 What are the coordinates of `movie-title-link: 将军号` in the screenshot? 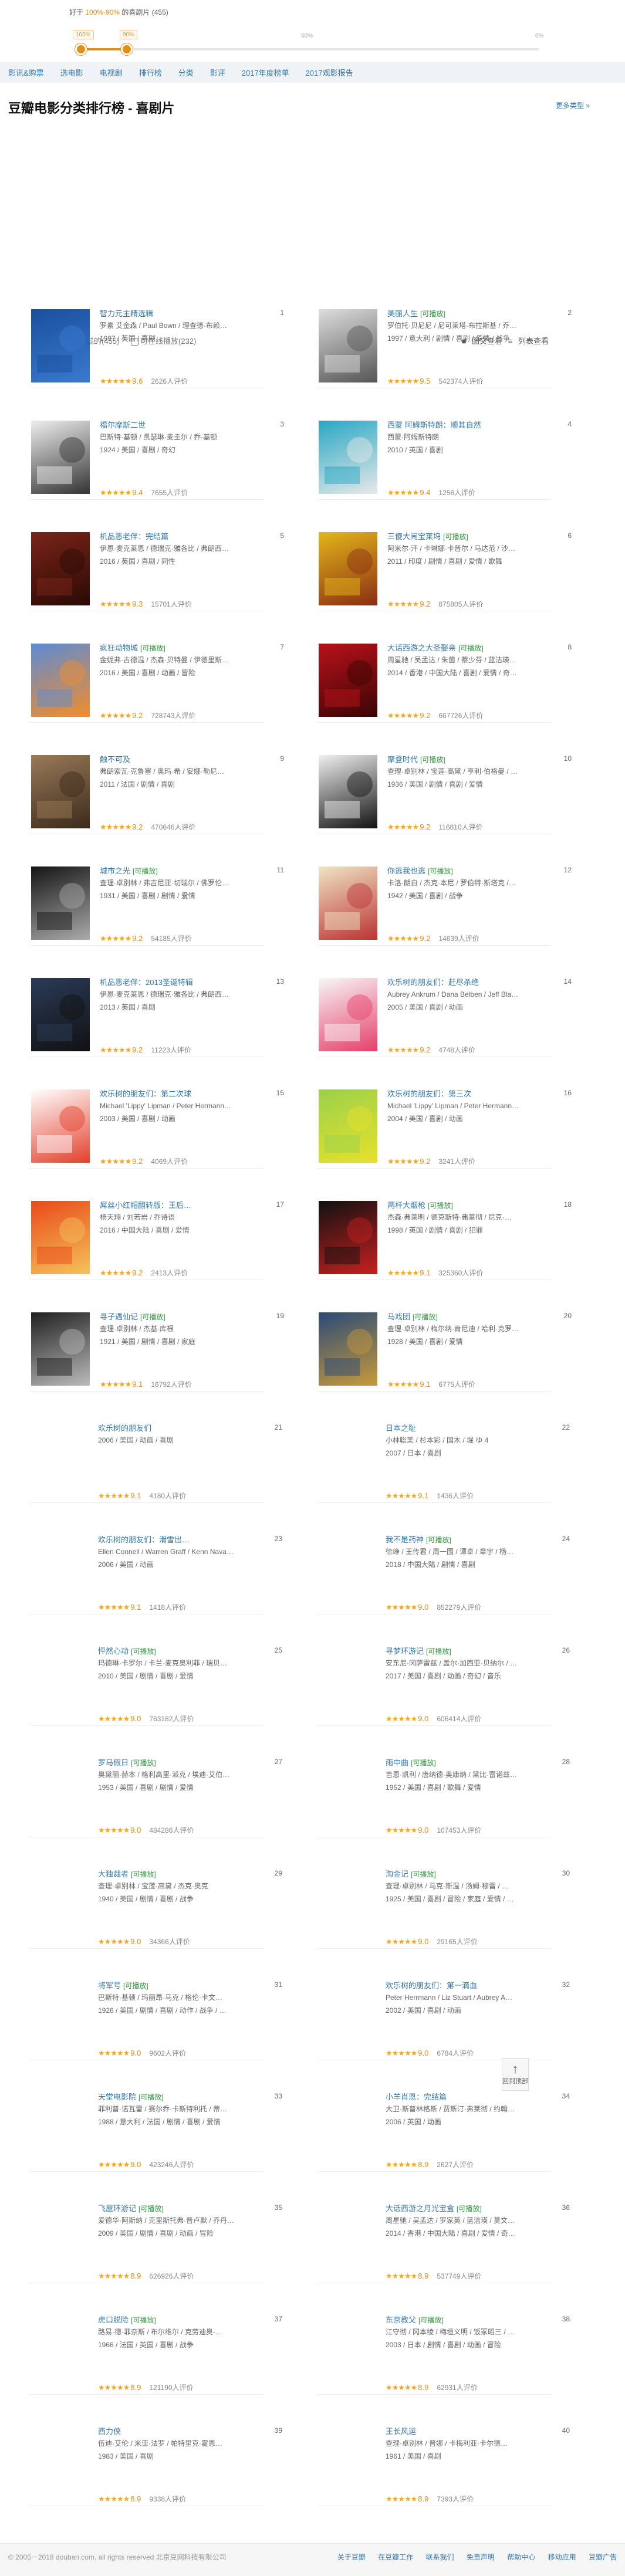 It's located at (109, 1985).